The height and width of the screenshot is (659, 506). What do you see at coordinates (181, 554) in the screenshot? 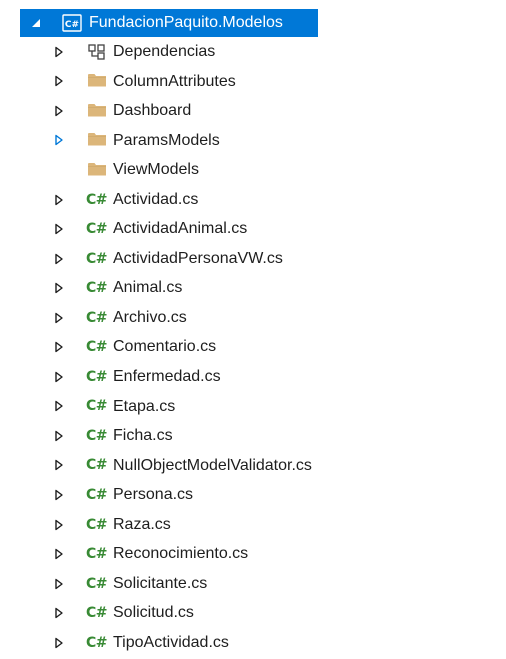
I see `tree-item-label: Reconocimiento.cs` at bounding box center [181, 554].